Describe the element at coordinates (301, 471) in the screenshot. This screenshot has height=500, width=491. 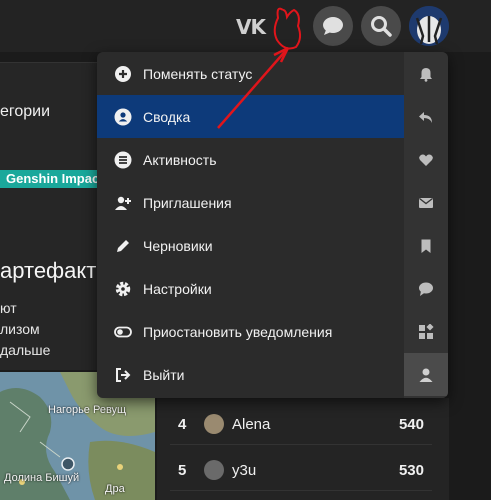
I see `leaderboard-row: 5 y3u 530` at that location.